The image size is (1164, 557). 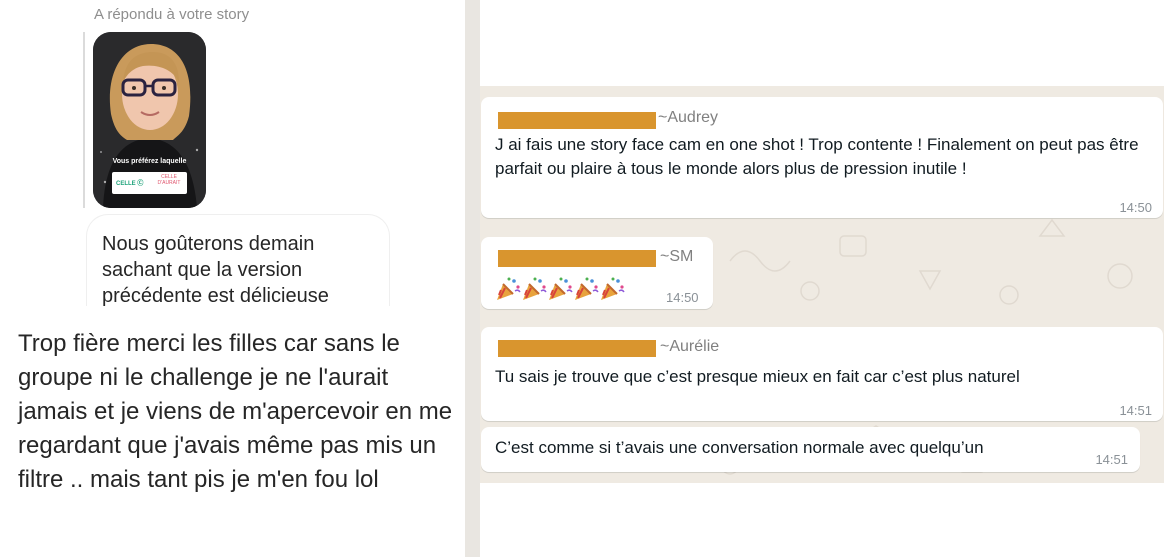 I want to click on message-bubble-2: ~SM 14:50, so click(x=597, y=273).